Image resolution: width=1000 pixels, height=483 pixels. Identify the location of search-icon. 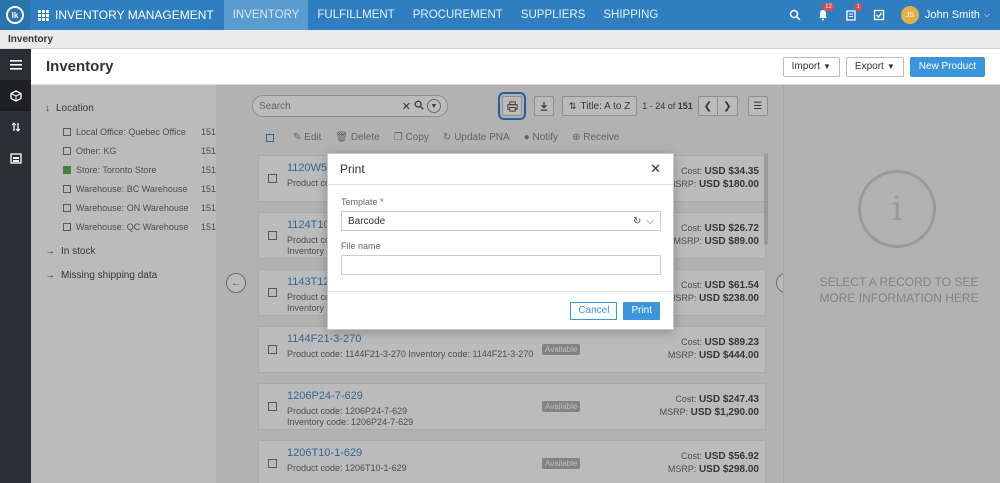
(795, 15).